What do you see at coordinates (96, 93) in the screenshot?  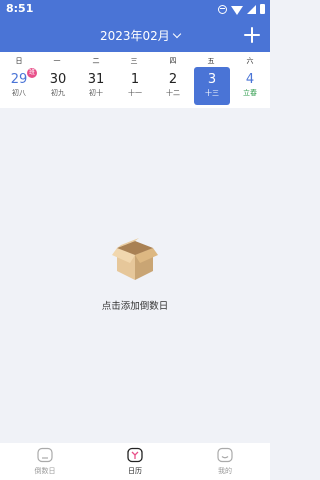 I see `lunar-date: 初十` at bounding box center [96, 93].